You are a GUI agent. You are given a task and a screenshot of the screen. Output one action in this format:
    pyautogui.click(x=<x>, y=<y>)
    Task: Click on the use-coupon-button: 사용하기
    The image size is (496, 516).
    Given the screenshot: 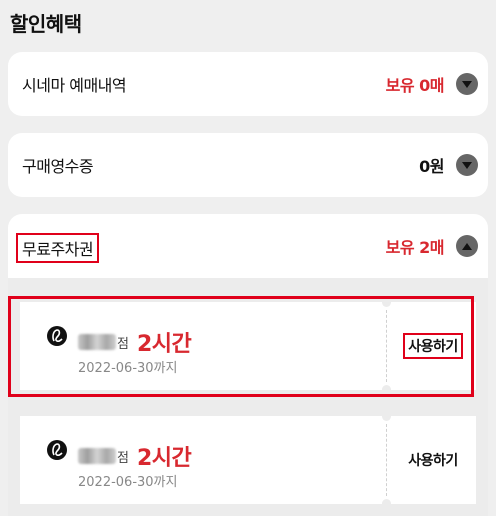 What is the action you would take?
    pyautogui.click(x=433, y=460)
    